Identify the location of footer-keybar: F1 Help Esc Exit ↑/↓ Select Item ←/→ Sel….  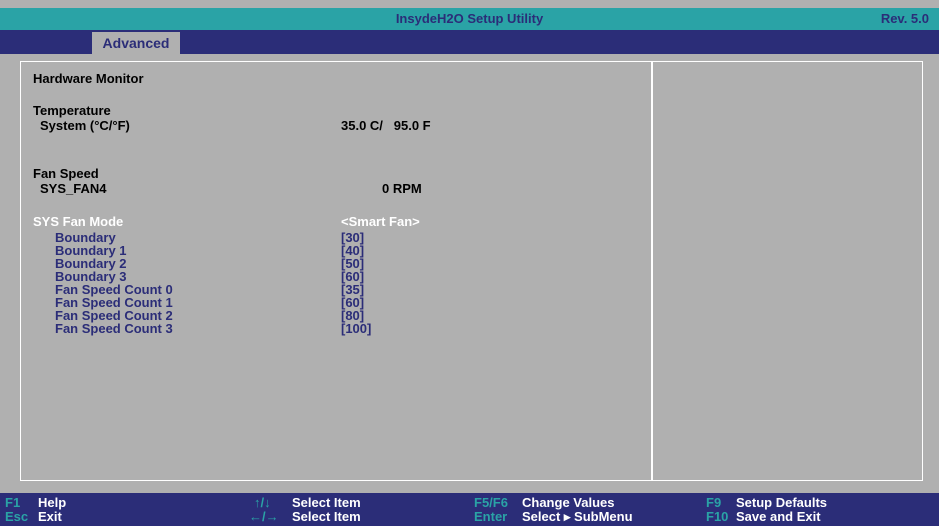
(469, 509).